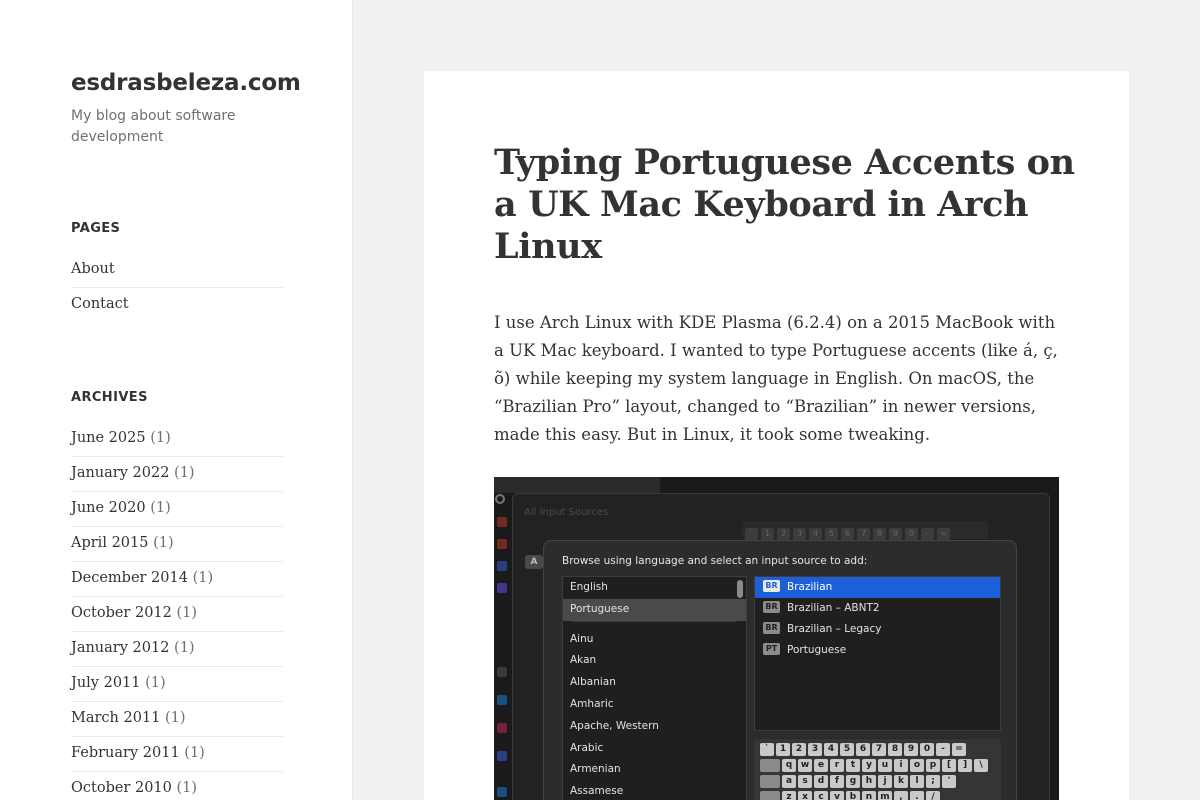 The width and height of the screenshot is (1200, 800). What do you see at coordinates (885, 765) in the screenshot?
I see `key: u` at bounding box center [885, 765].